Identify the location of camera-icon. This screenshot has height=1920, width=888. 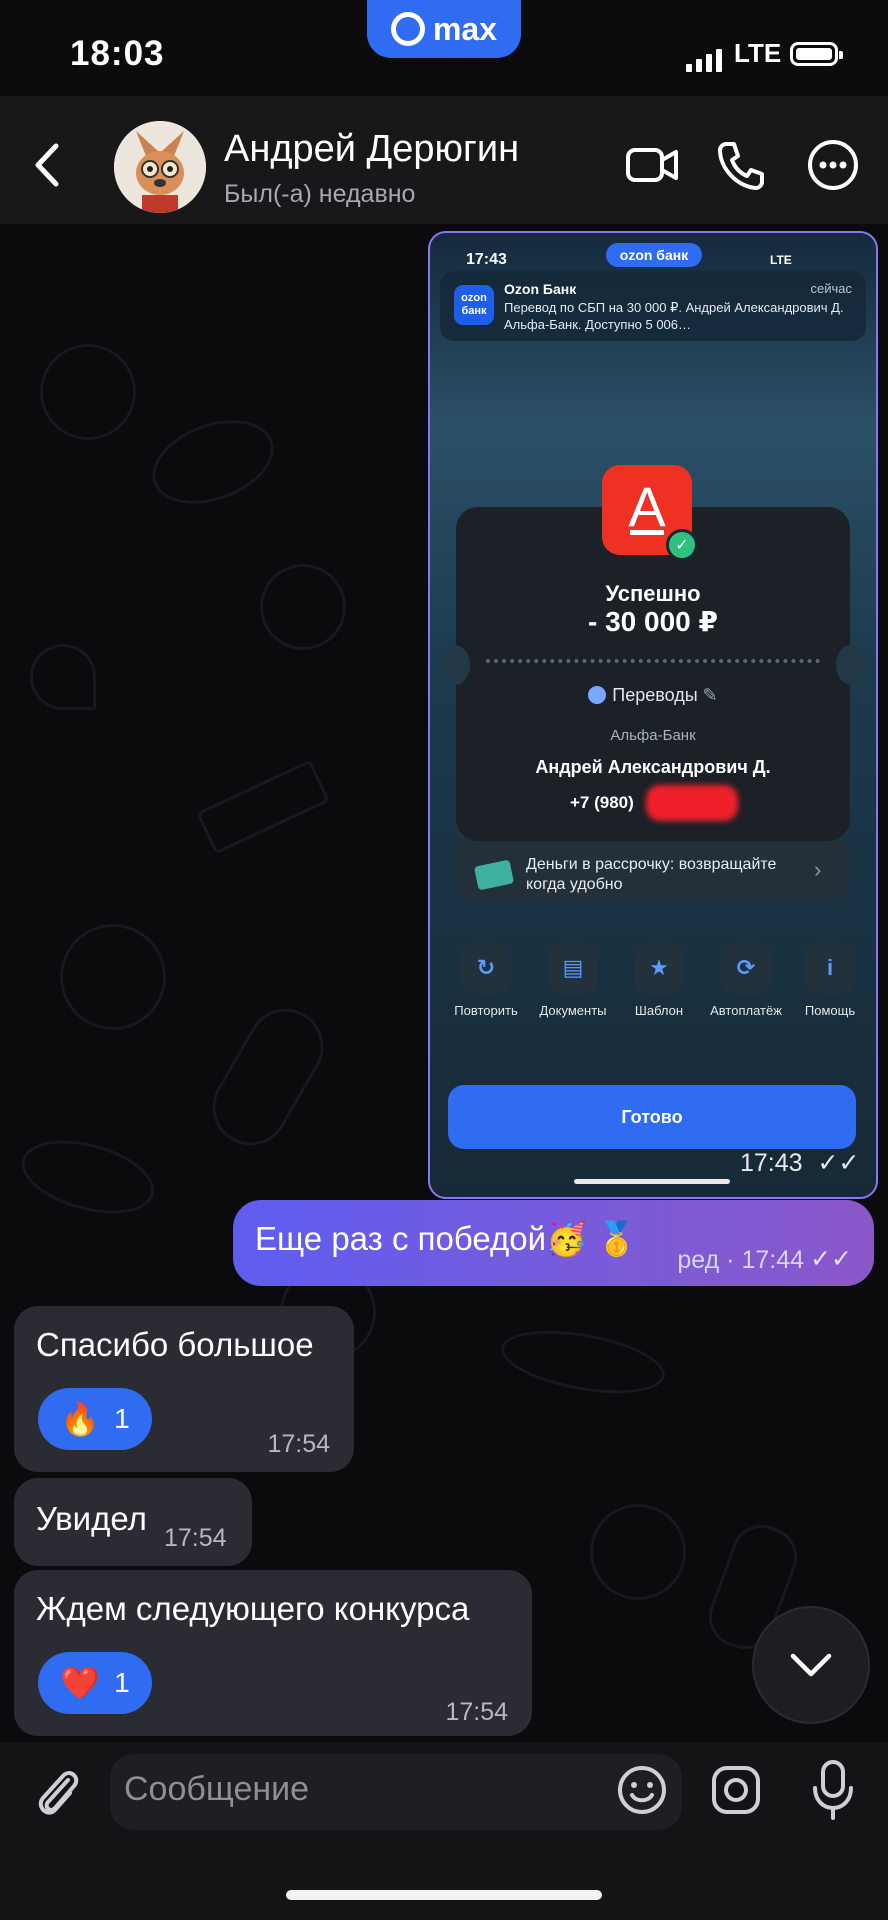
(736, 1790).